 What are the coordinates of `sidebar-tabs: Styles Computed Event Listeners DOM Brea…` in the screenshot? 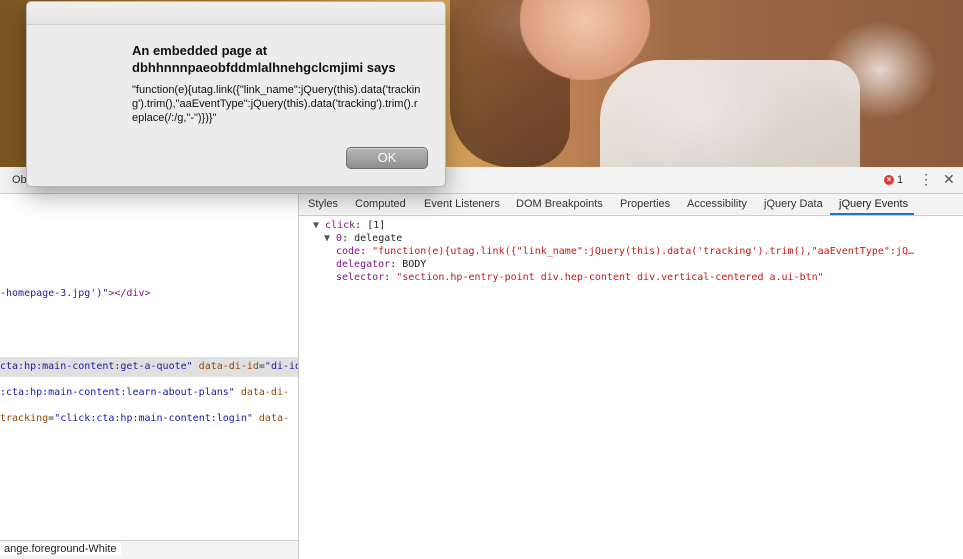 It's located at (631, 205).